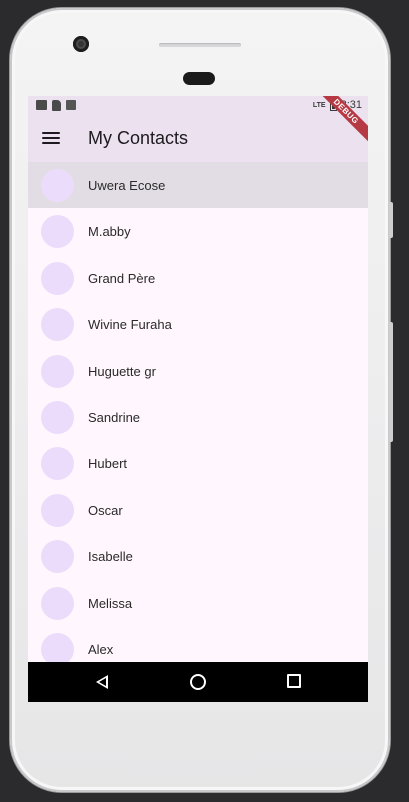  I want to click on contact-name: Oscar, so click(105, 510).